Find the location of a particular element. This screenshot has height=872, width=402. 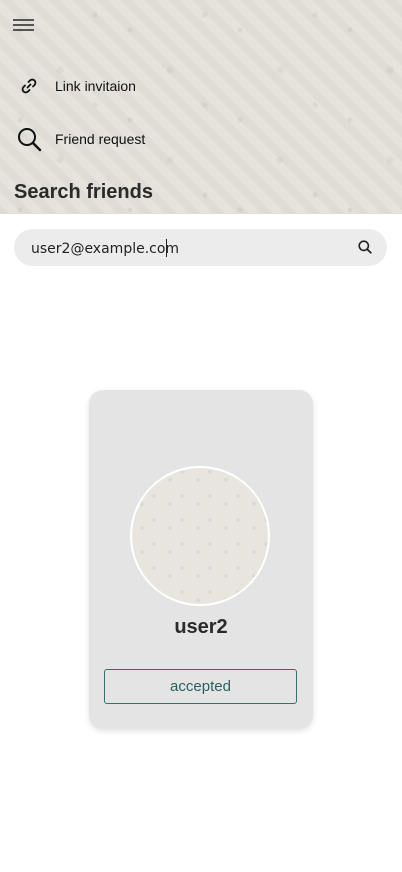

search-input is located at coordinates (191, 248).